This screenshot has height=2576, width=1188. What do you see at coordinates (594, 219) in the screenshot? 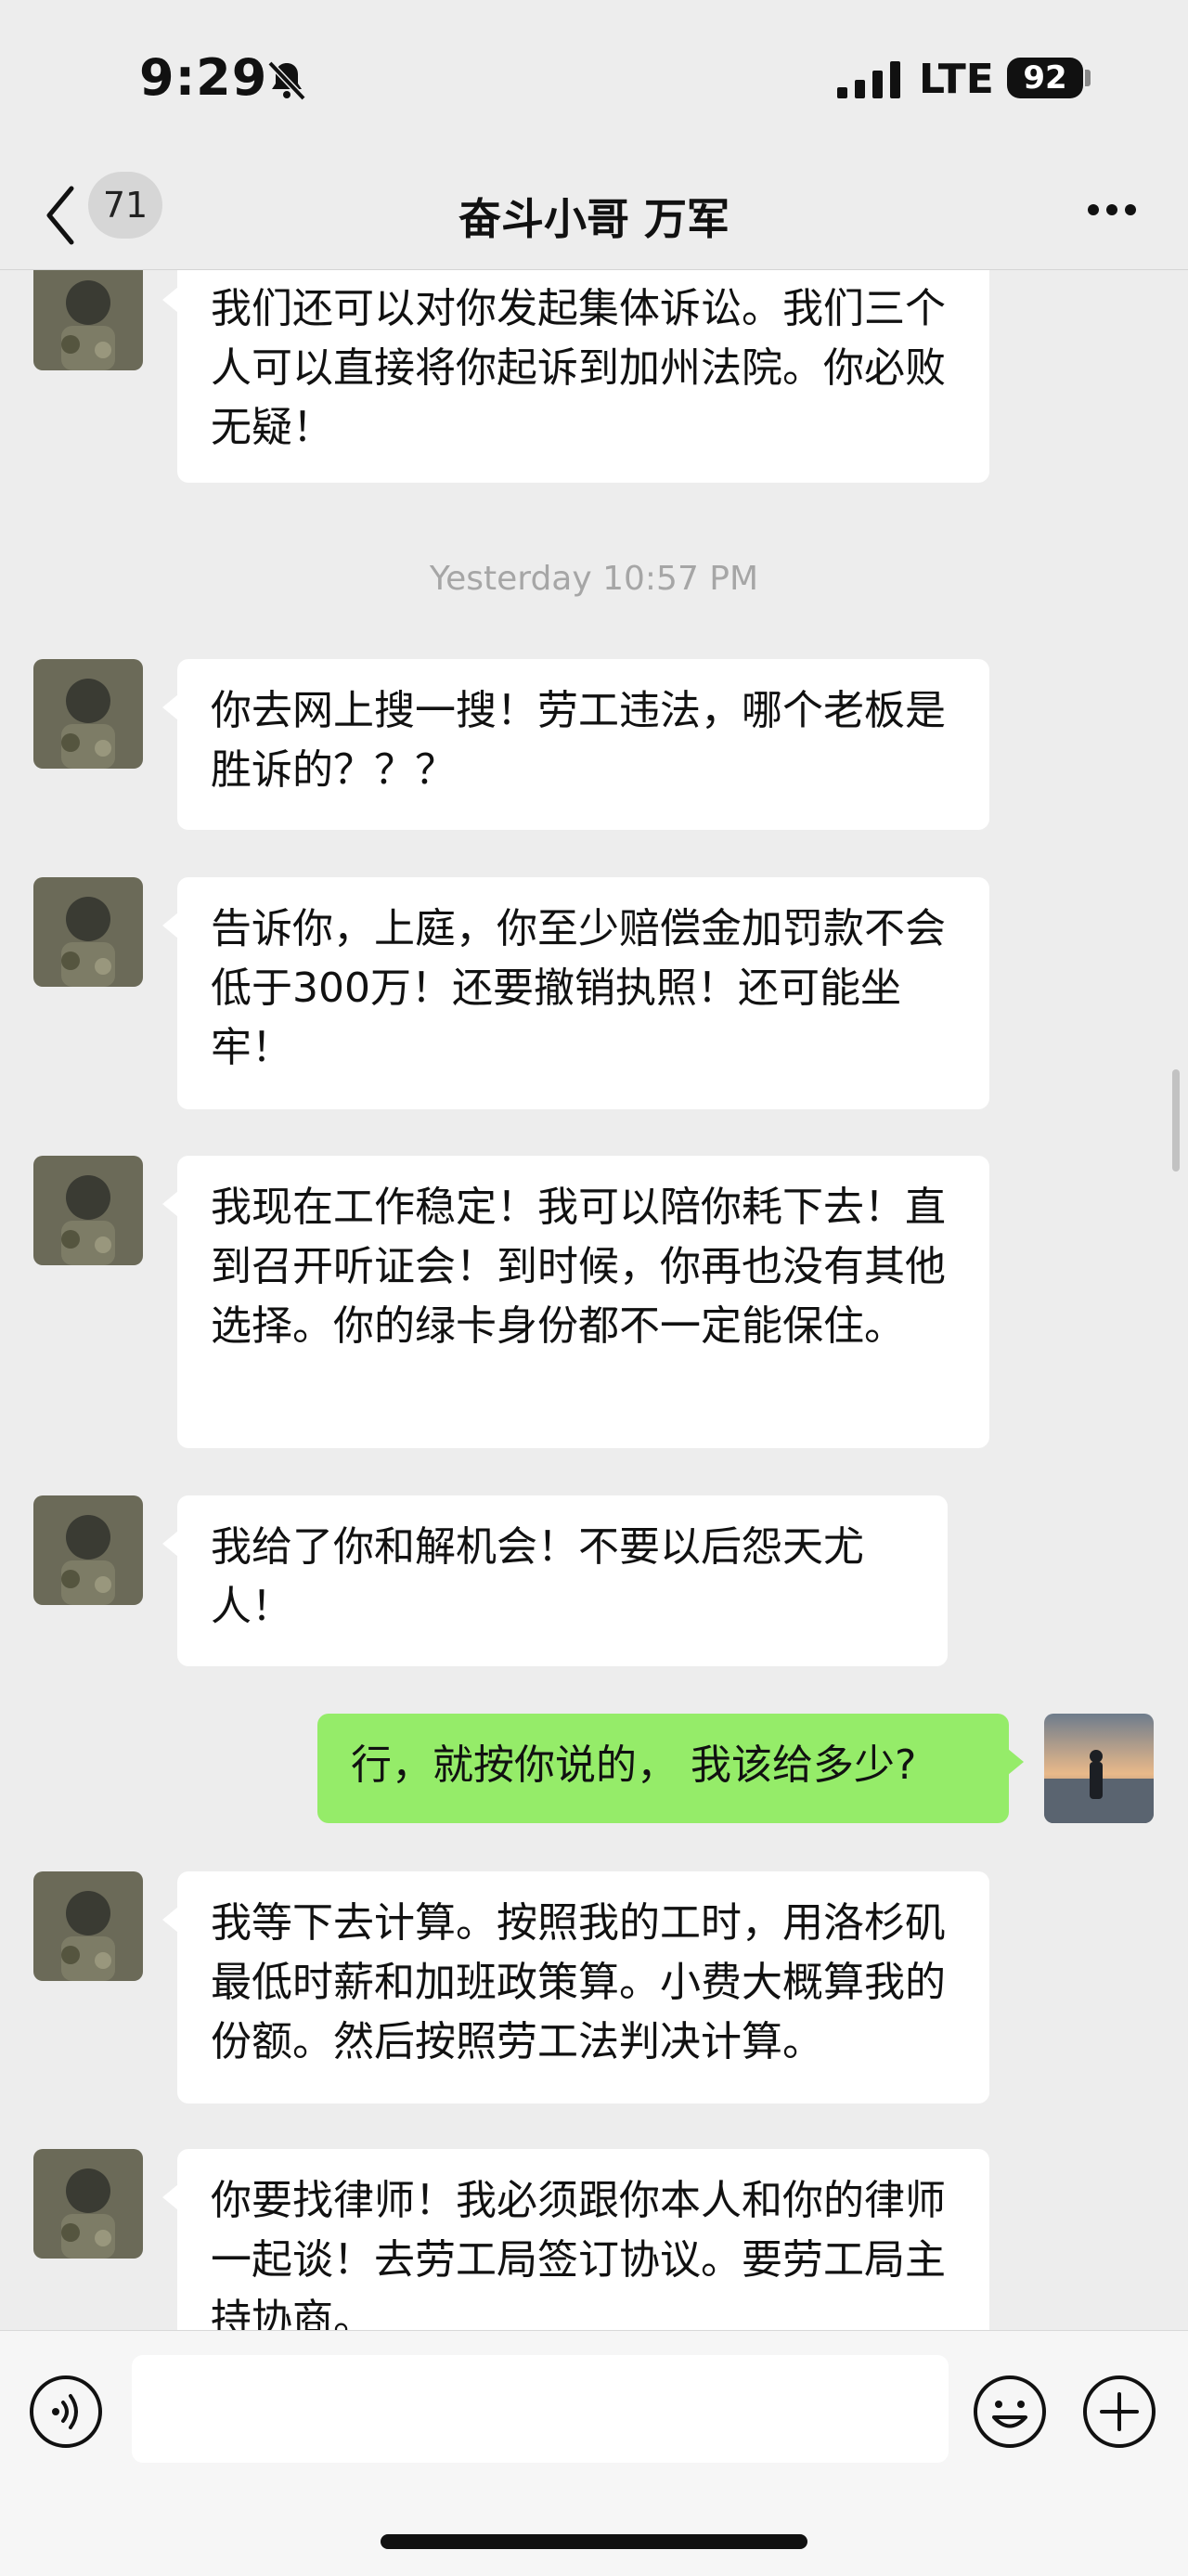
I see `chat-title: 奋斗小哥 万军` at bounding box center [594, 219].